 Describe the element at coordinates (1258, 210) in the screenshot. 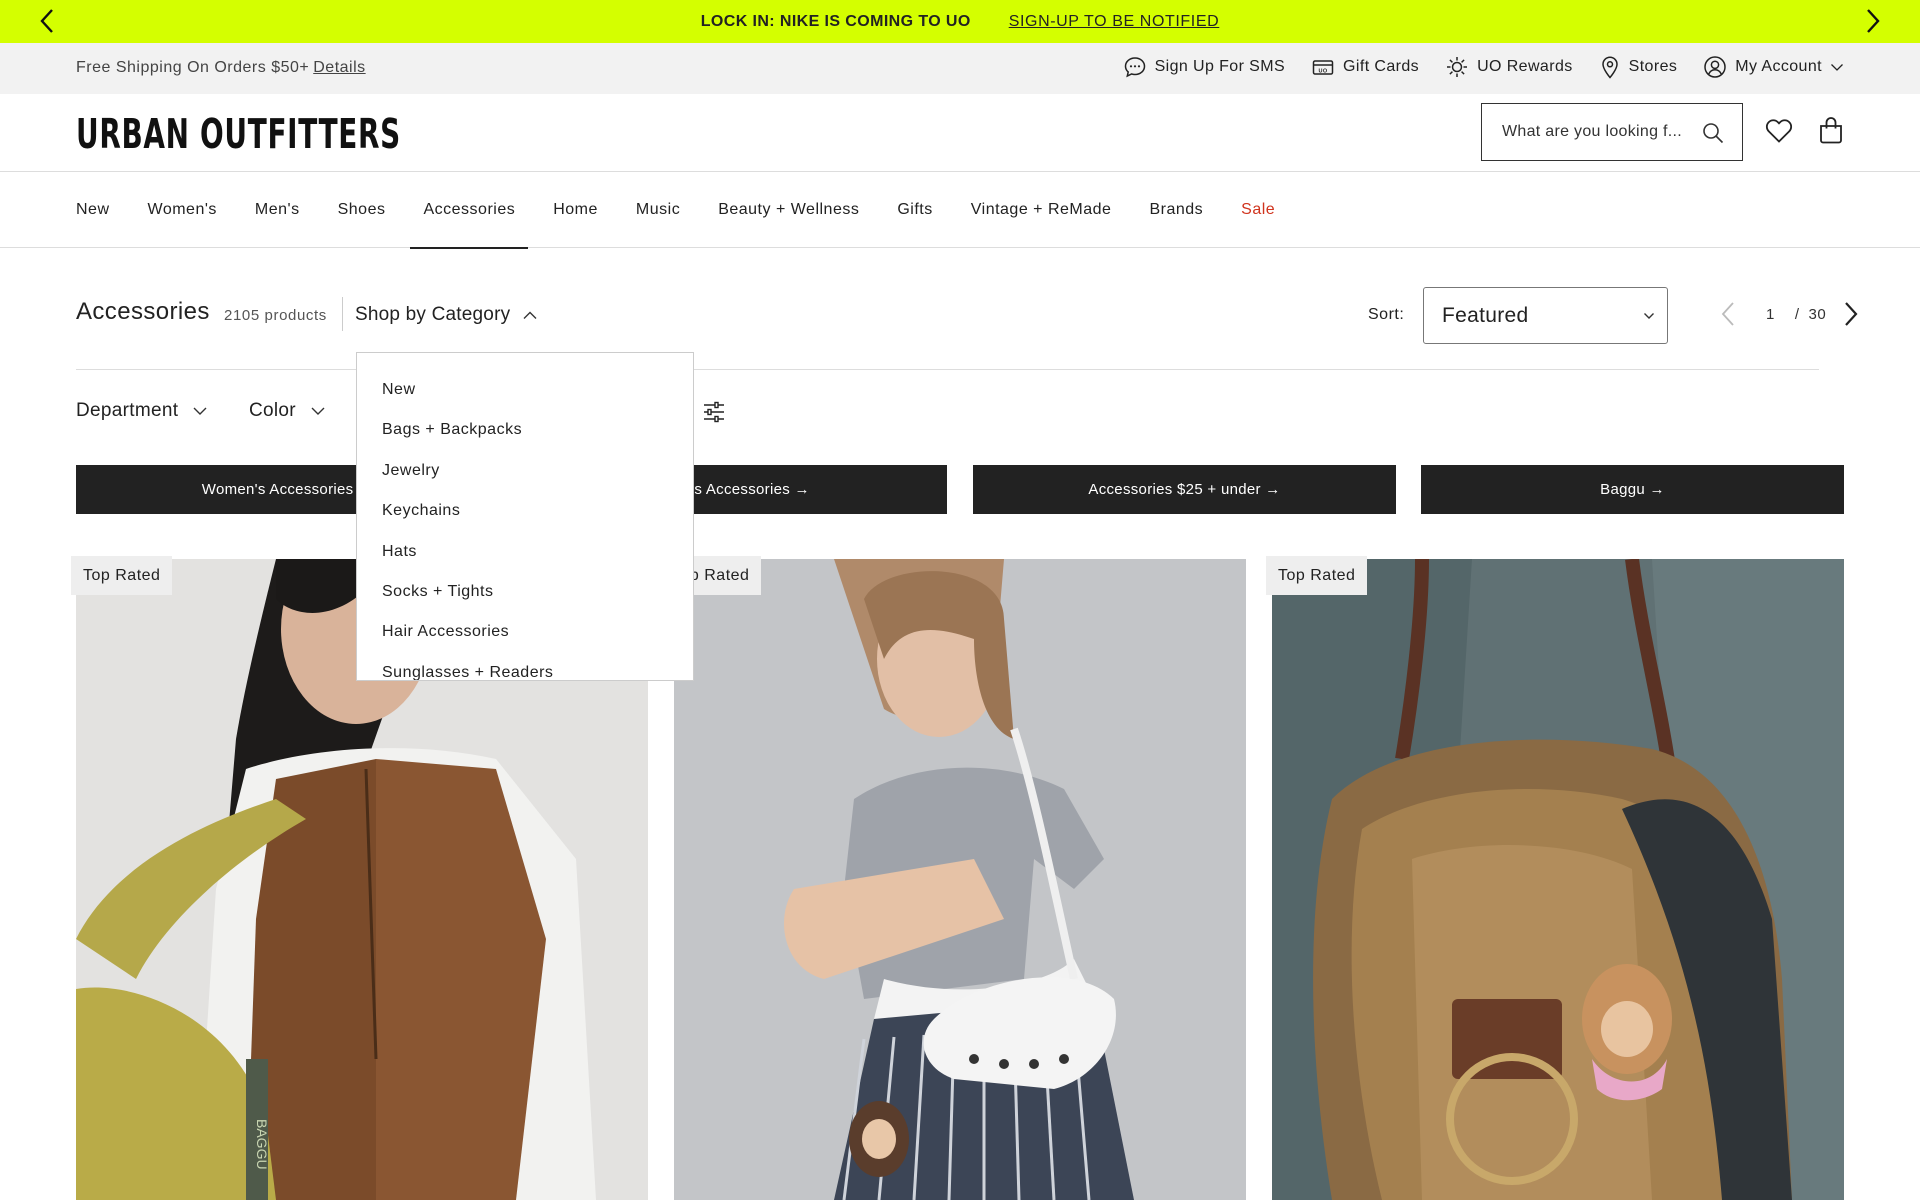

I see `nav-item-sale: Sale` at that location.